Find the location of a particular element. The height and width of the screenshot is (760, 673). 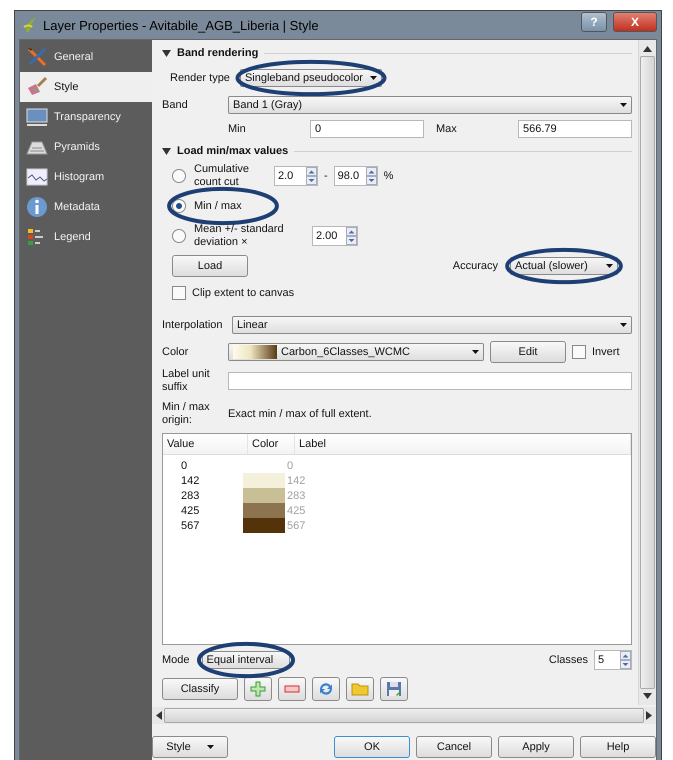

table-cell-text: 283 is located at coordinates (296, 496).